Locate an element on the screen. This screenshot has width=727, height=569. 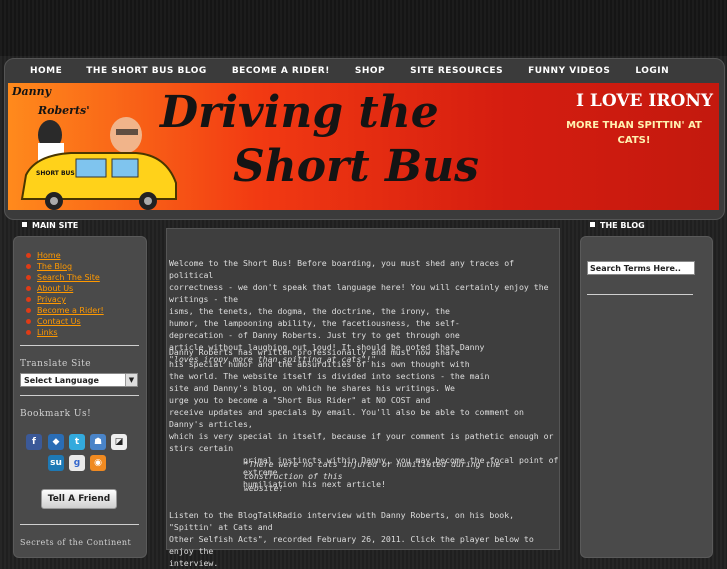
site-title-line2: Short Bus is located at coordinates (356, 166).